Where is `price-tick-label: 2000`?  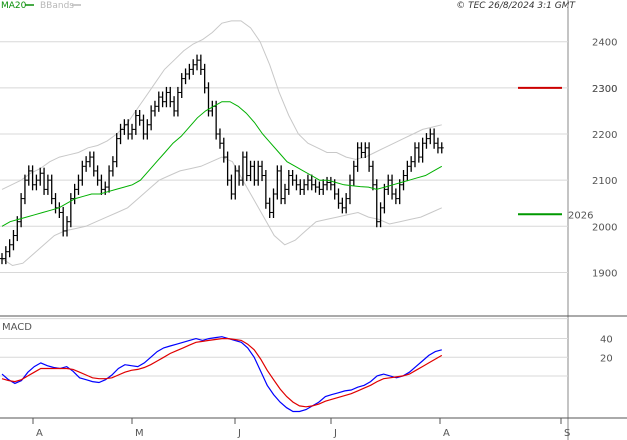 price-tick-label: 2000 is located at coordinates (604, 227).